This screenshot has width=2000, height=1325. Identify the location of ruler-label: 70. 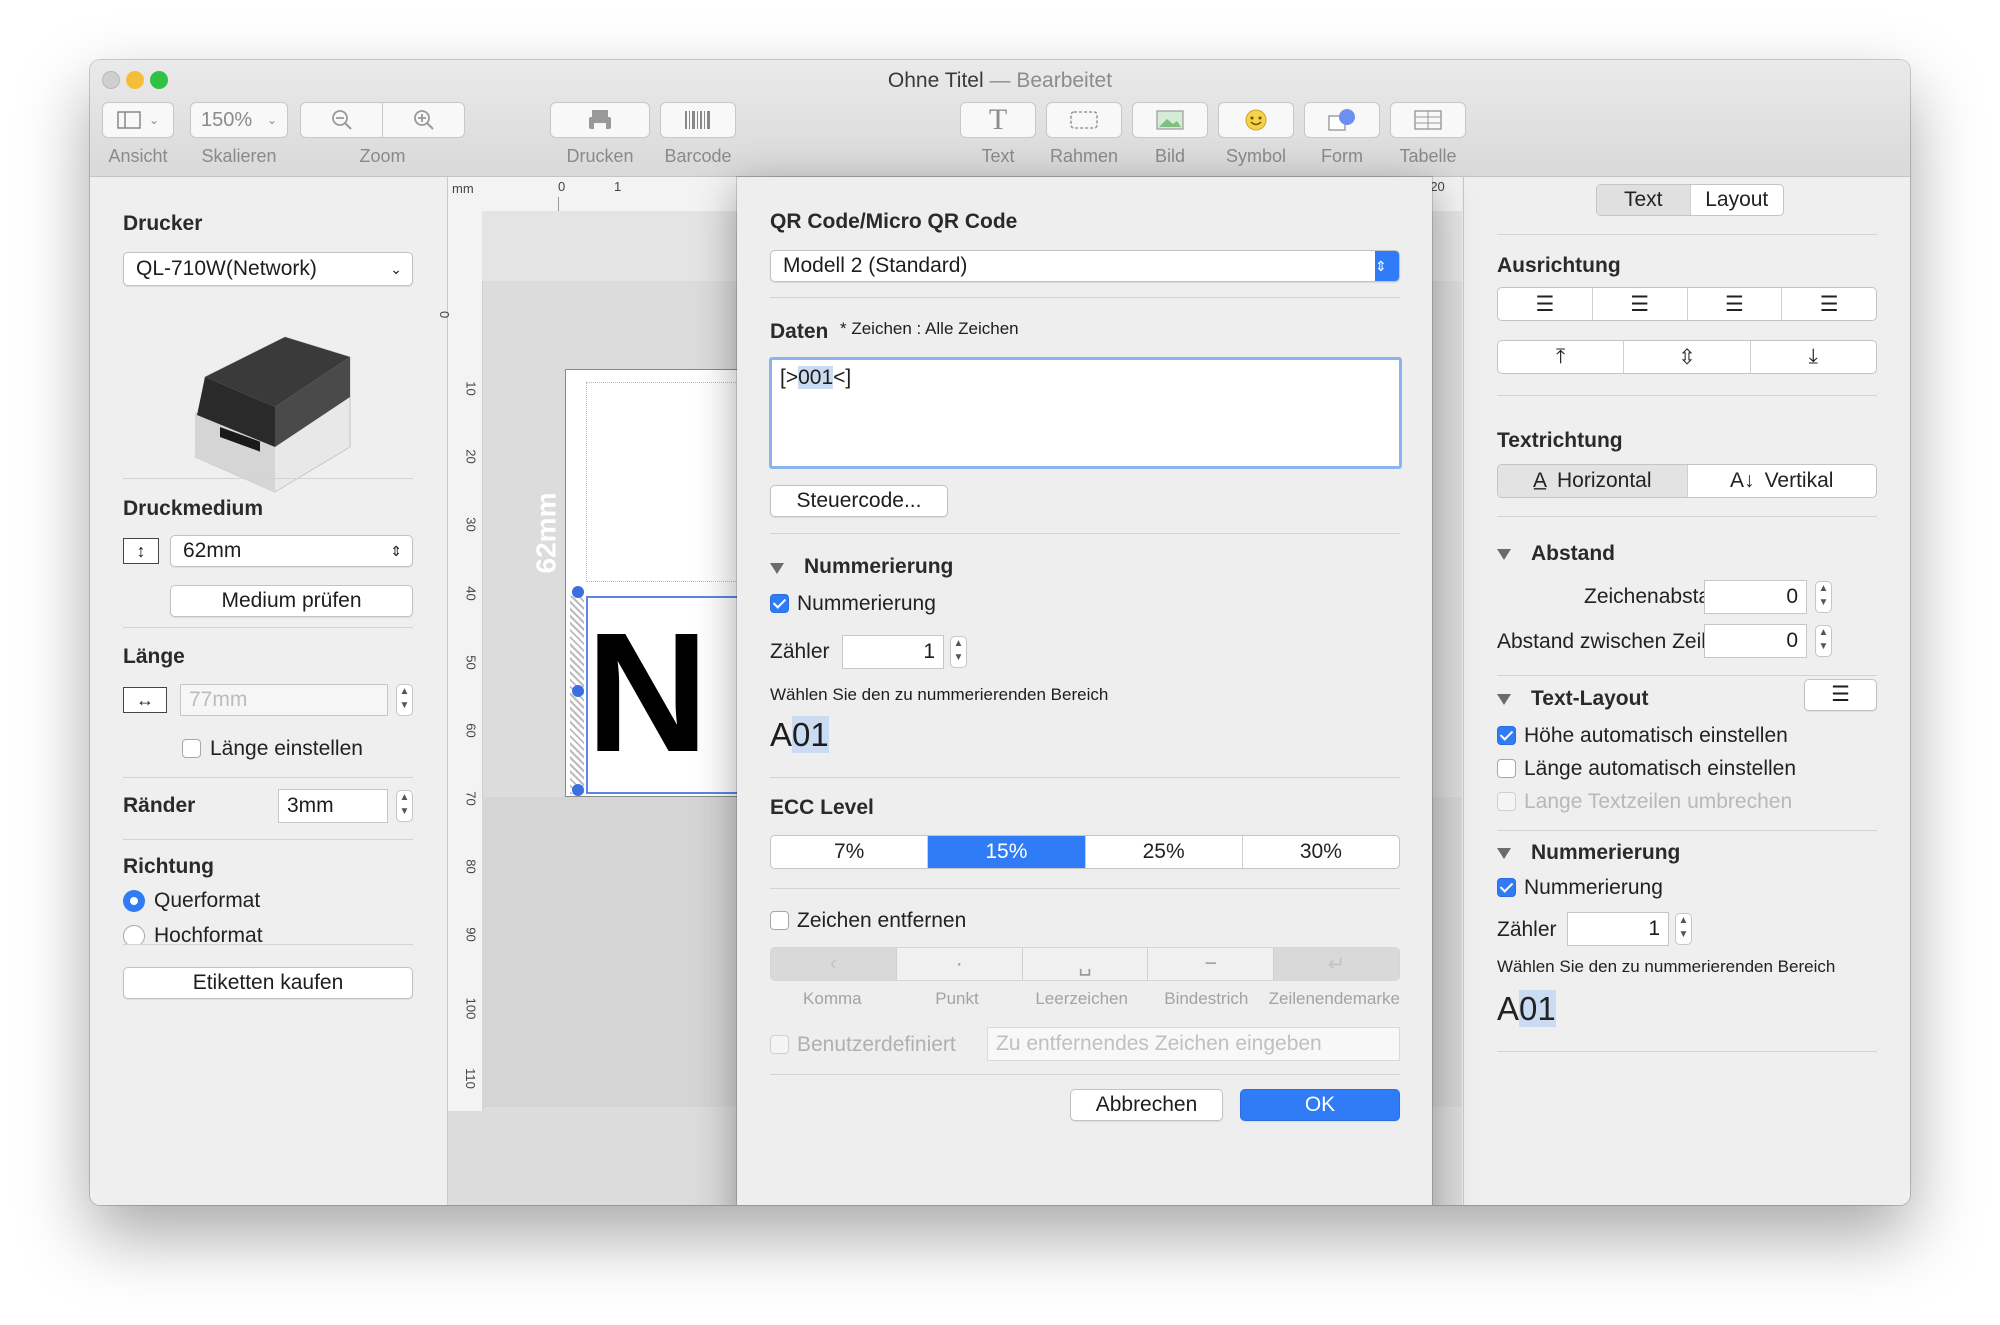
(471, 798).